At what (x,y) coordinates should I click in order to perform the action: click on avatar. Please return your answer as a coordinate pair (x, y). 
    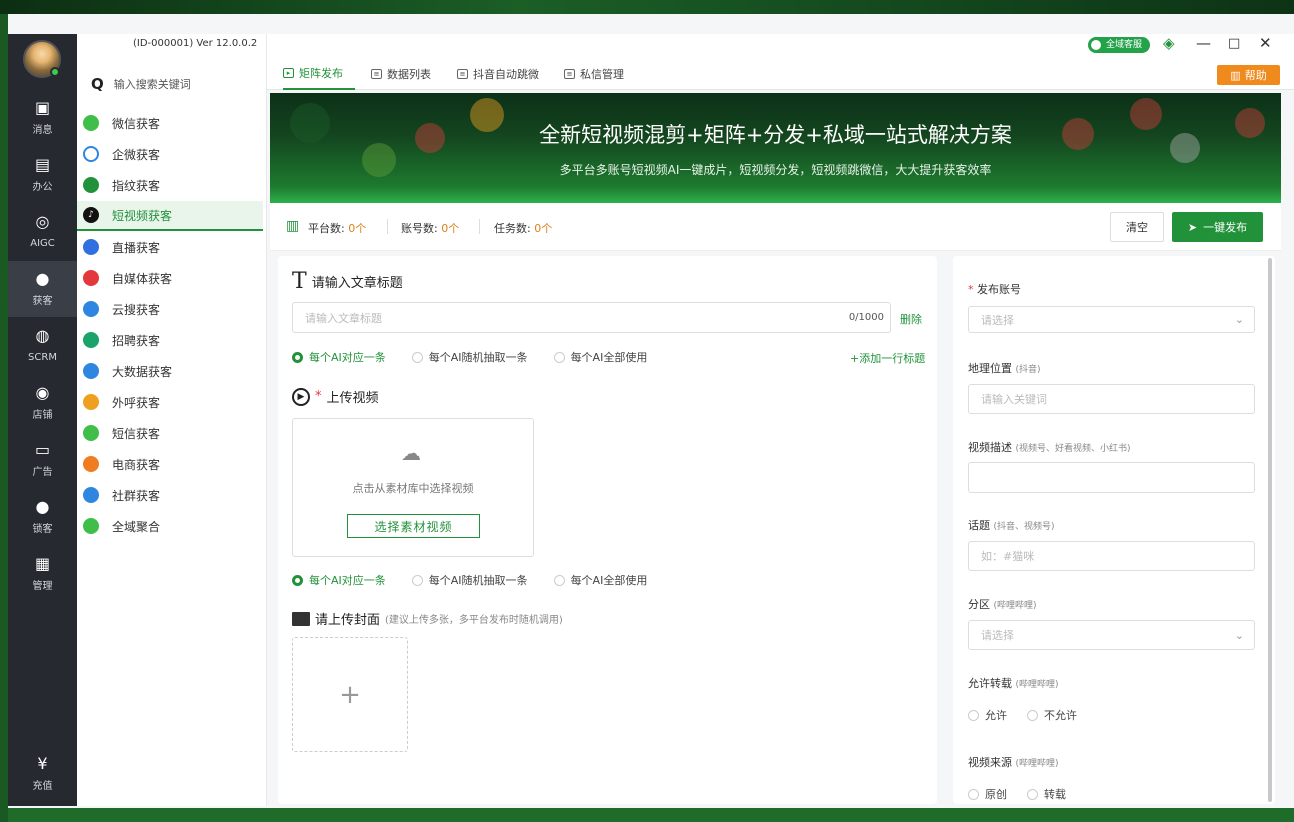
    Looking at the image, I should click on (42, 59).